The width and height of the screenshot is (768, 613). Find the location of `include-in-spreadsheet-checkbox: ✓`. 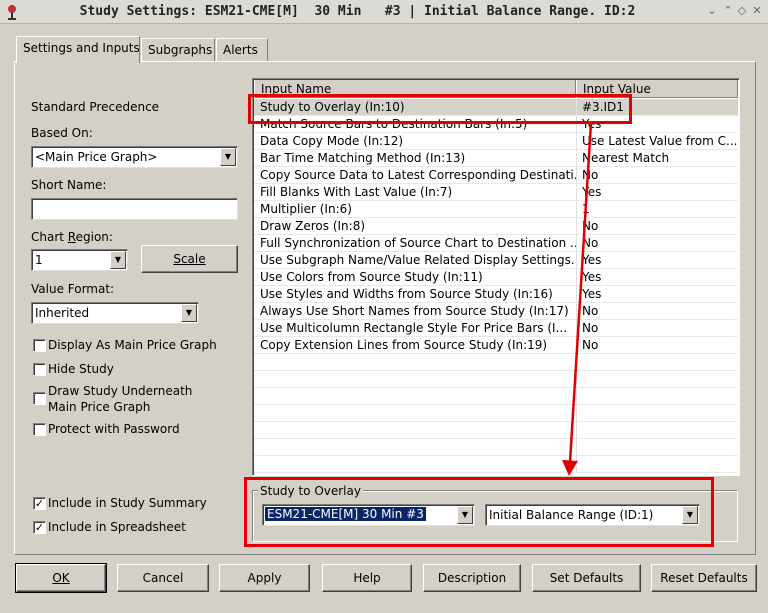

include-in-spreadsheet-checkbox: ✓ is located at coordinates (39, 527).